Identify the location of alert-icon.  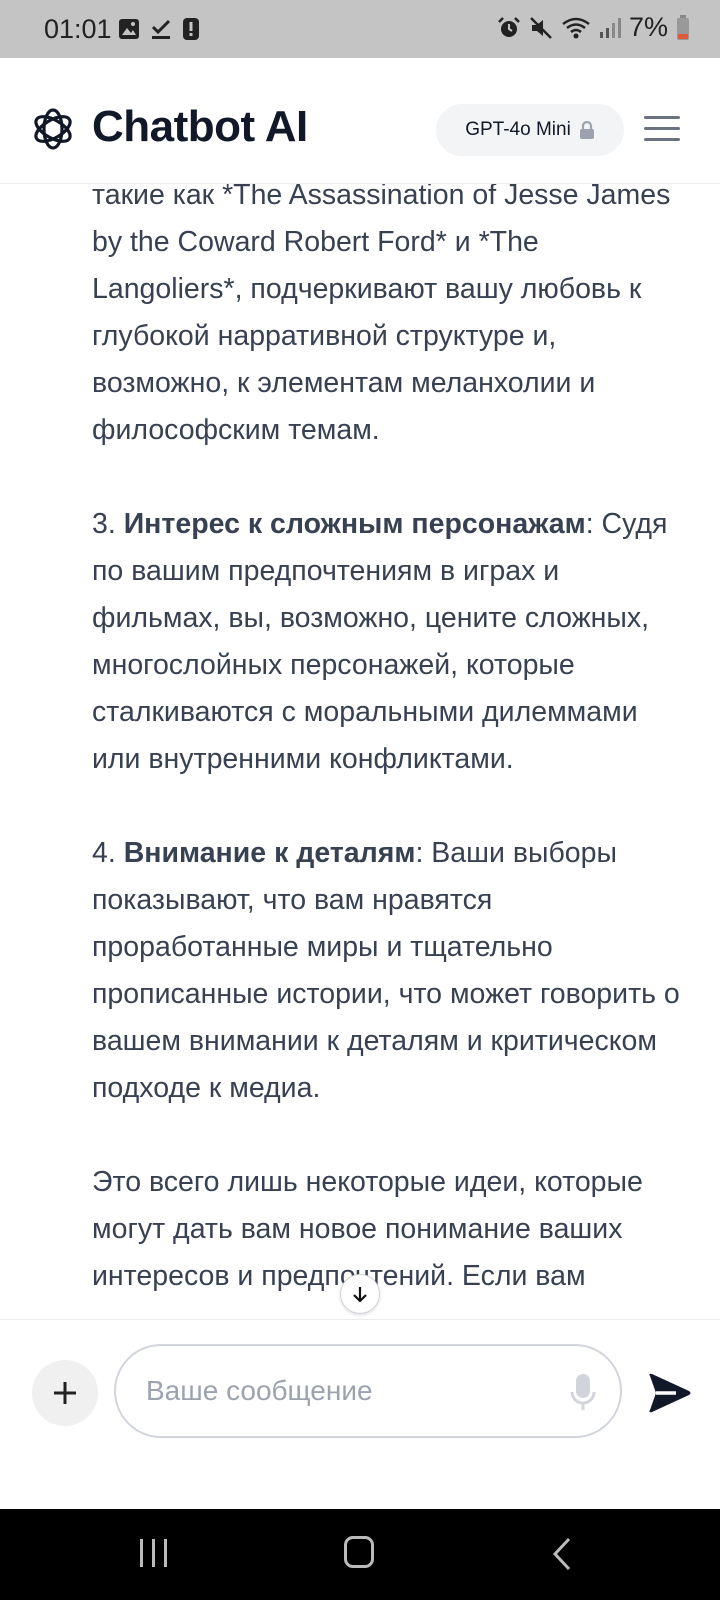
(191, 29).